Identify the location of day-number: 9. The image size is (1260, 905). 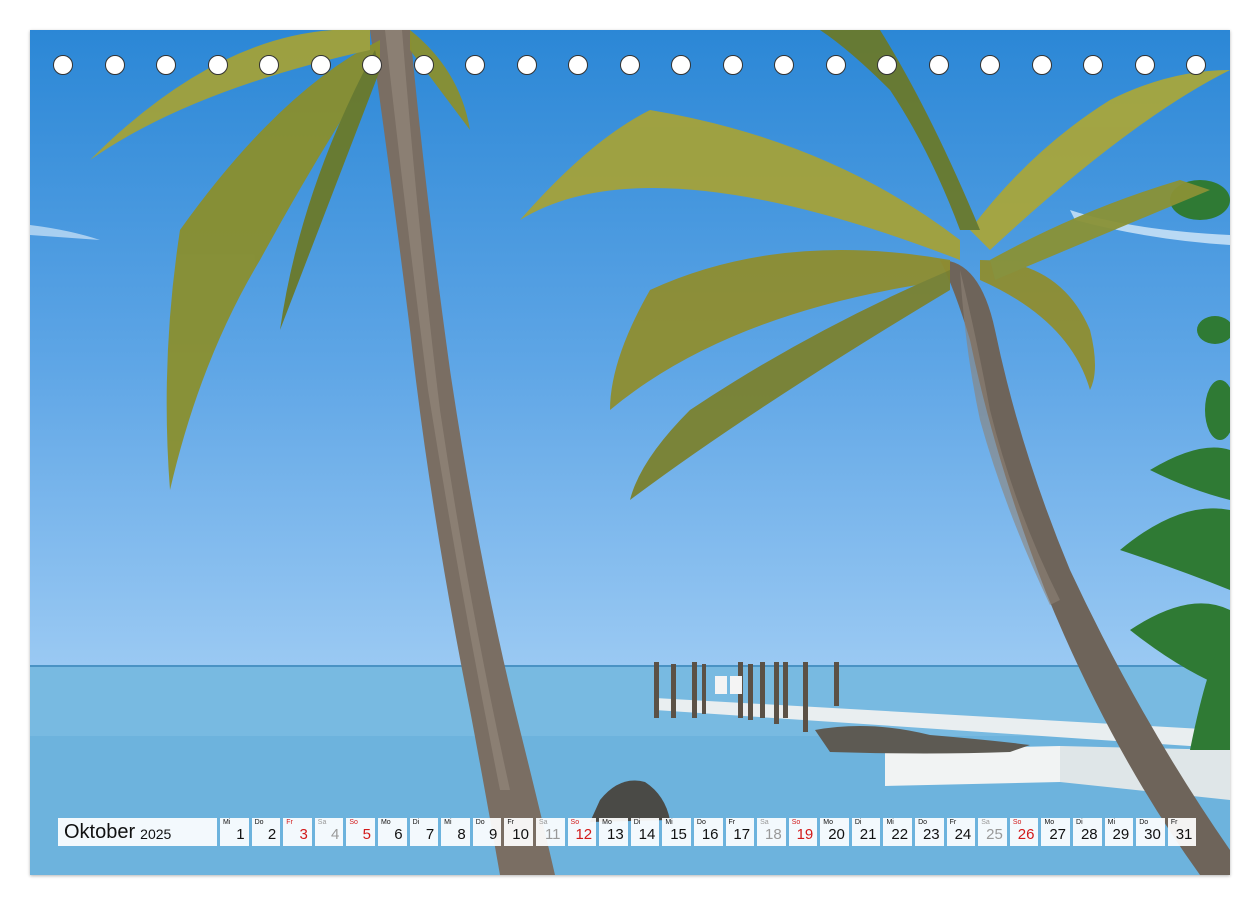
(493, 834).